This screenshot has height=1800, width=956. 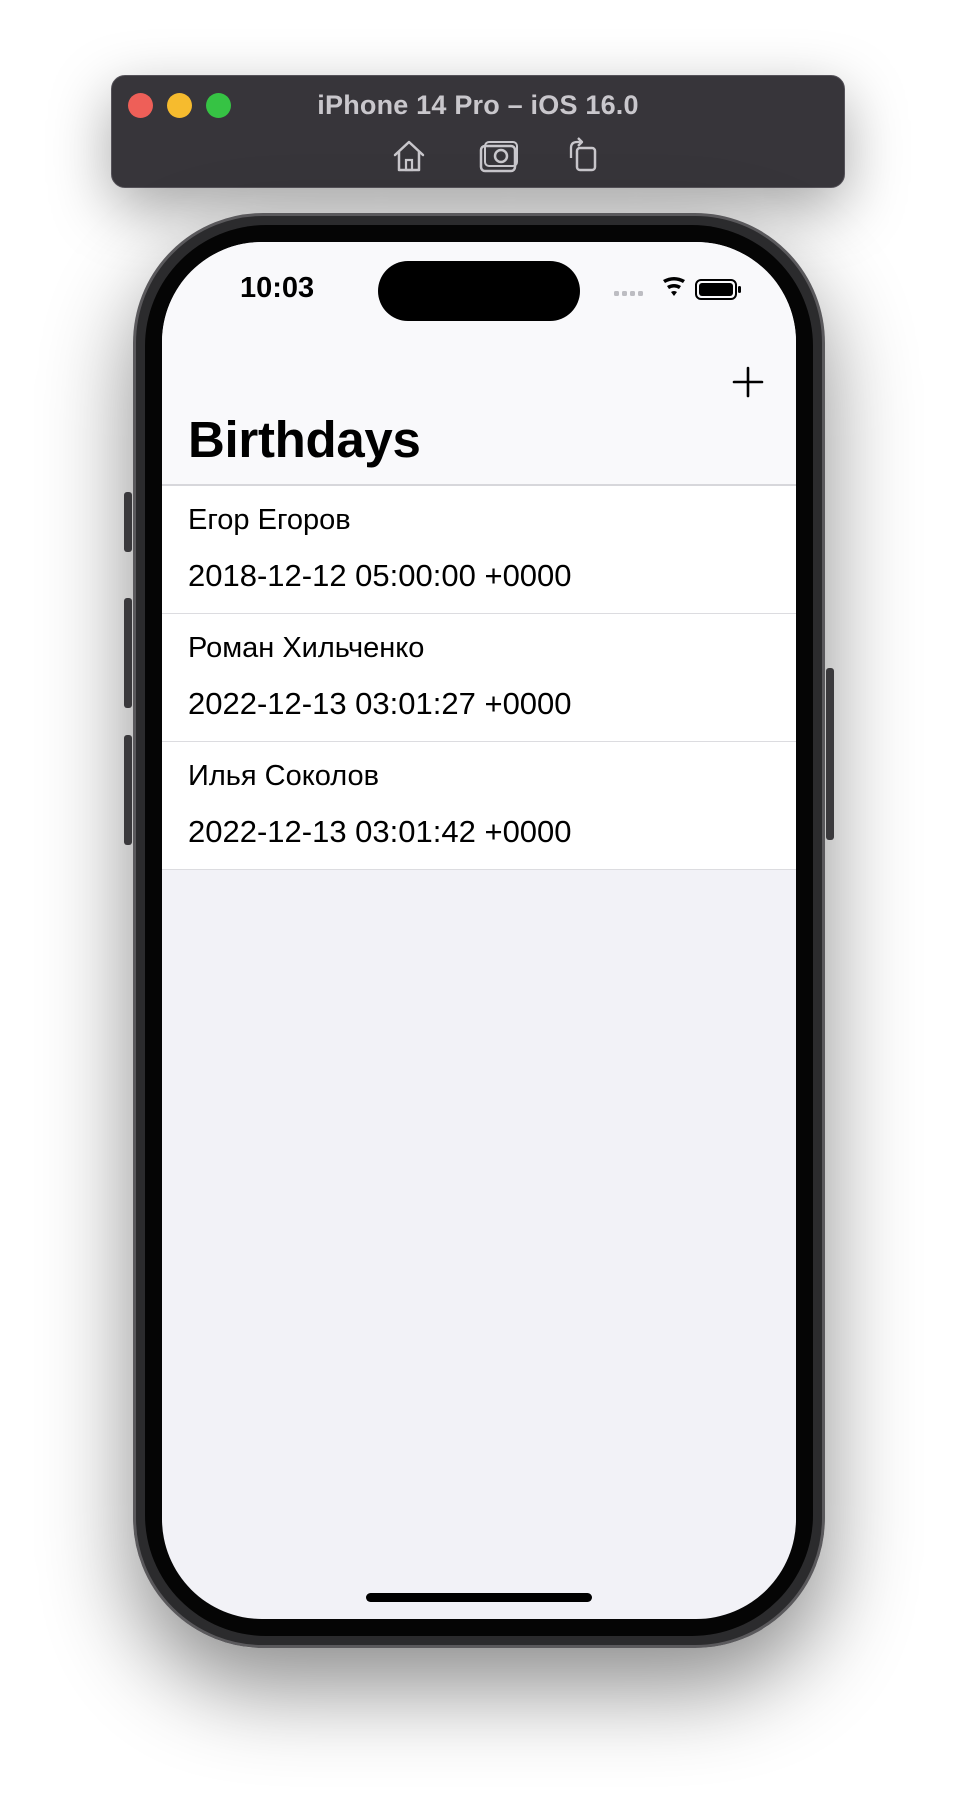 What do you see at coordinates (128, 522) in the screenshot?
I see `action-button` at bounding box center [128, 522].